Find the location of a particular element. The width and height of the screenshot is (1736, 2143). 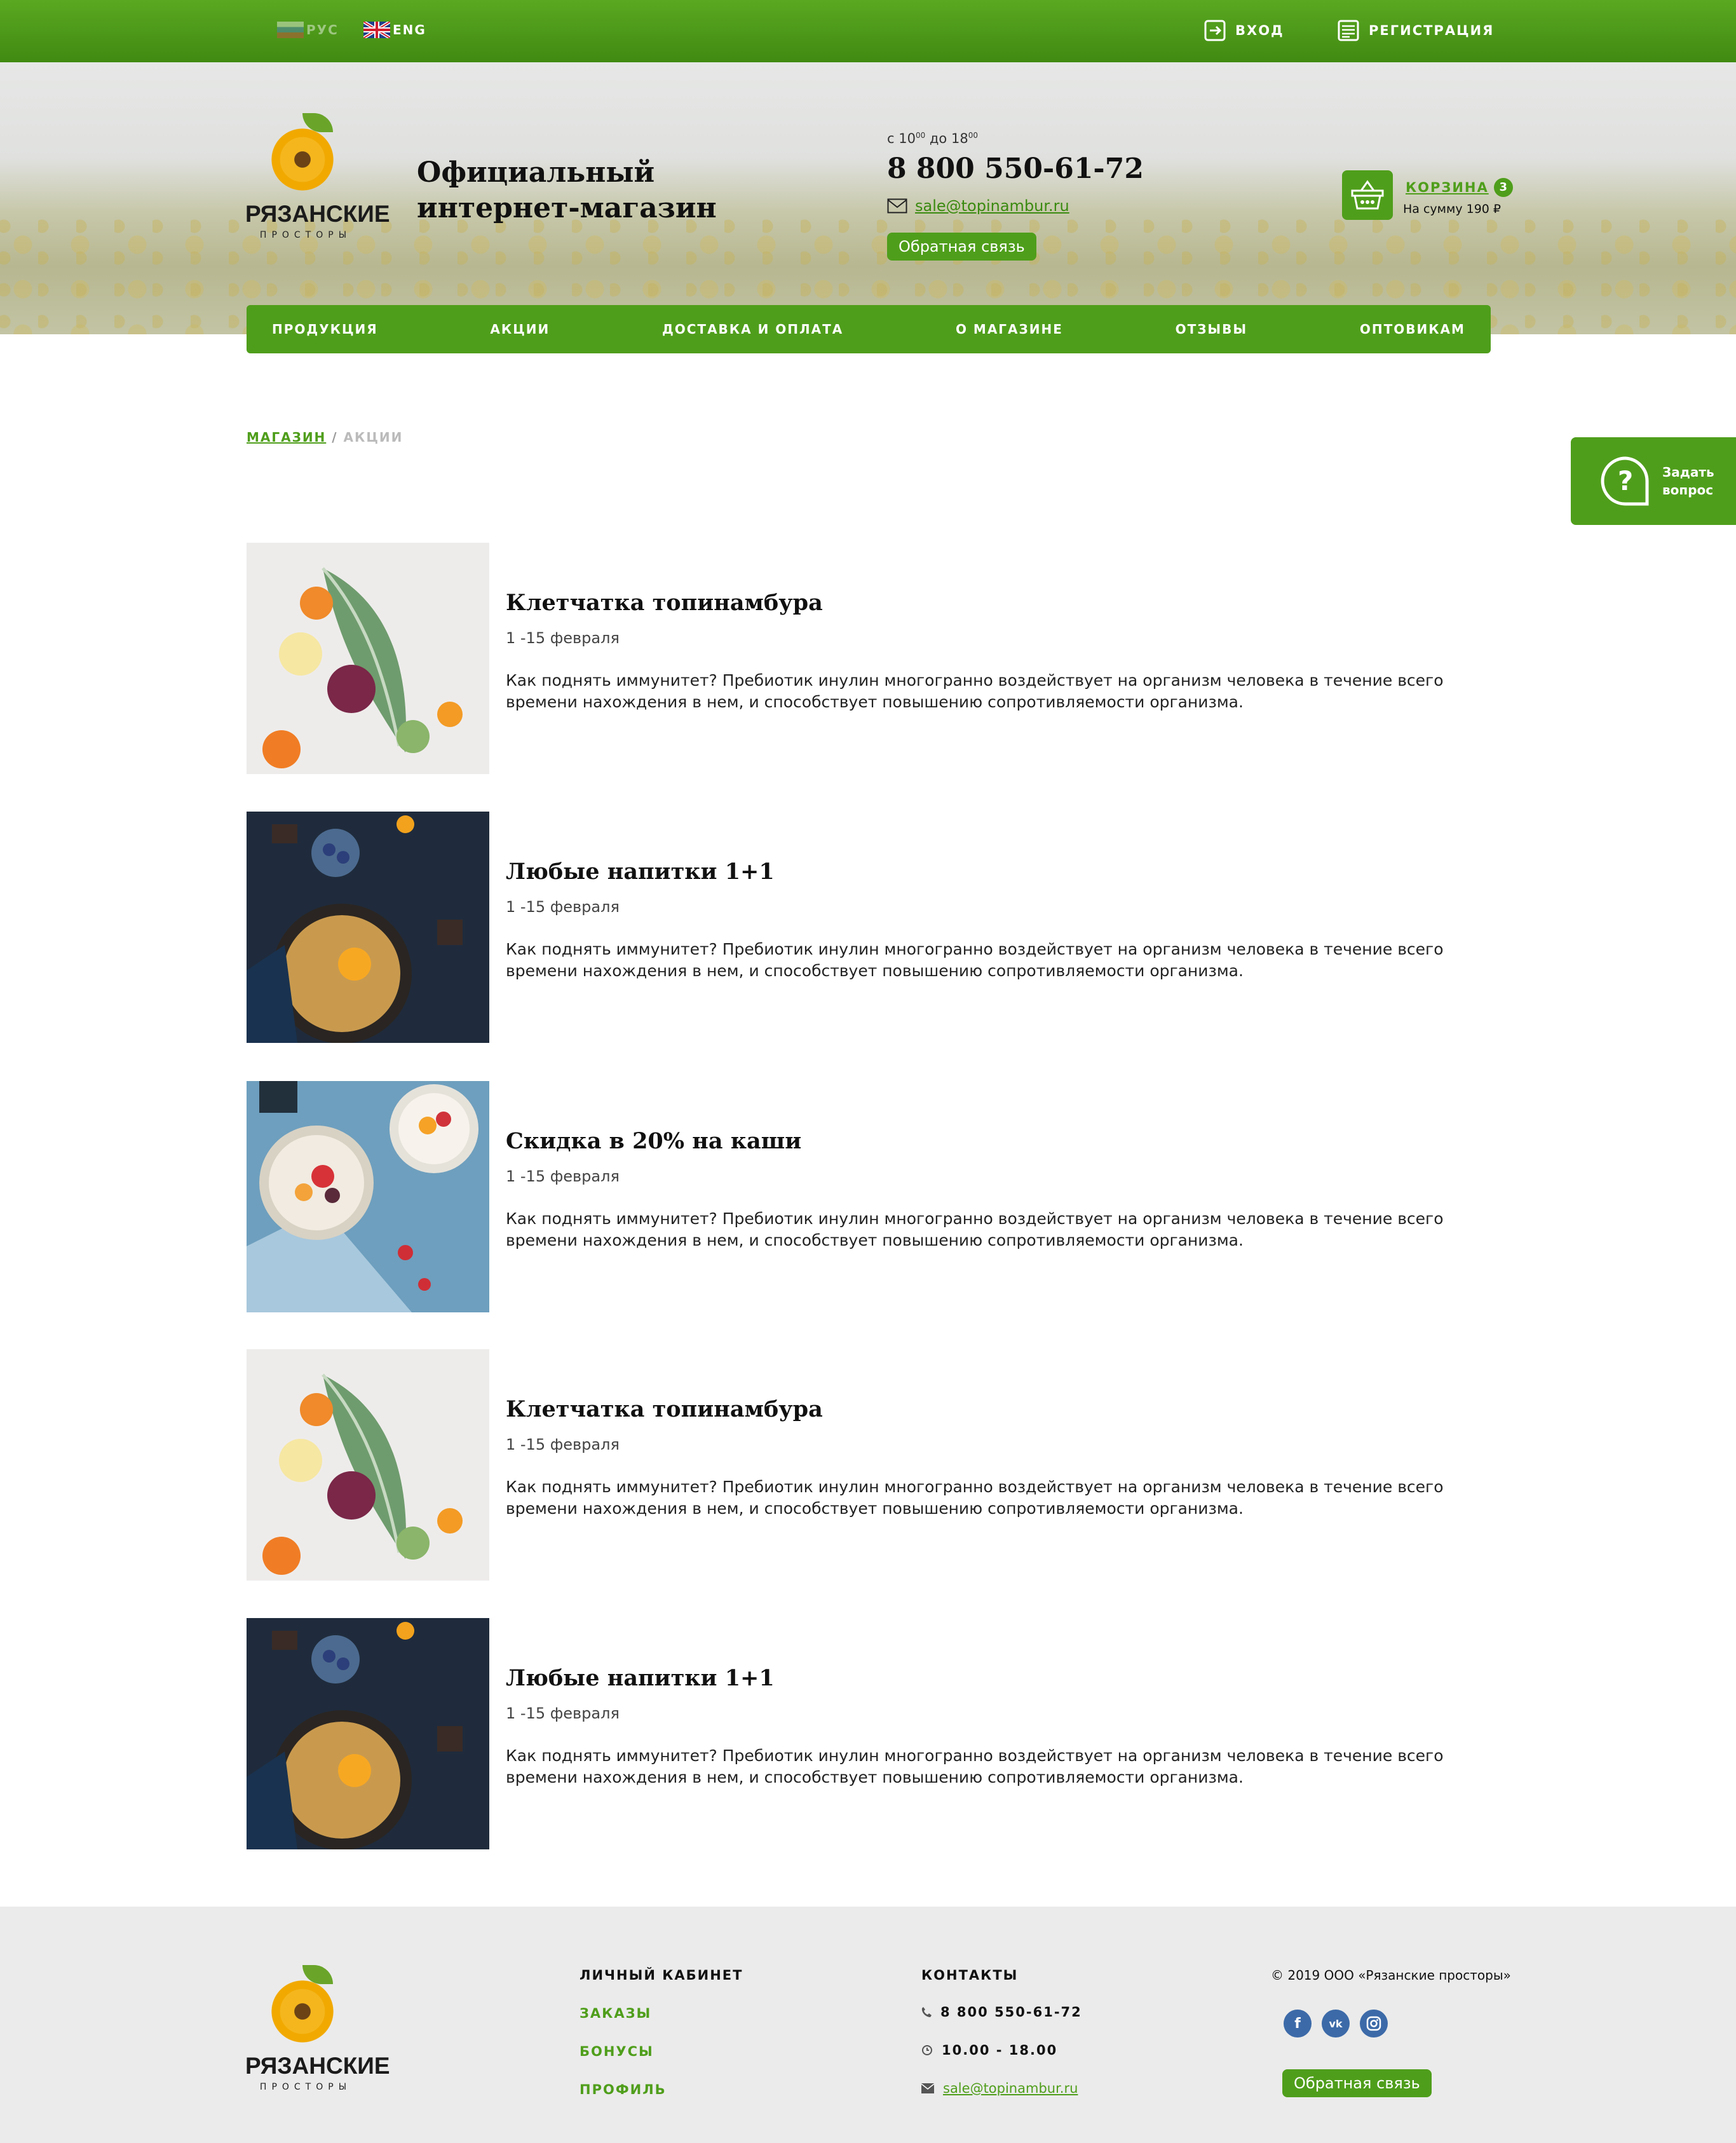

hours-from-sup: 00 is located at coordinates (920, 135).